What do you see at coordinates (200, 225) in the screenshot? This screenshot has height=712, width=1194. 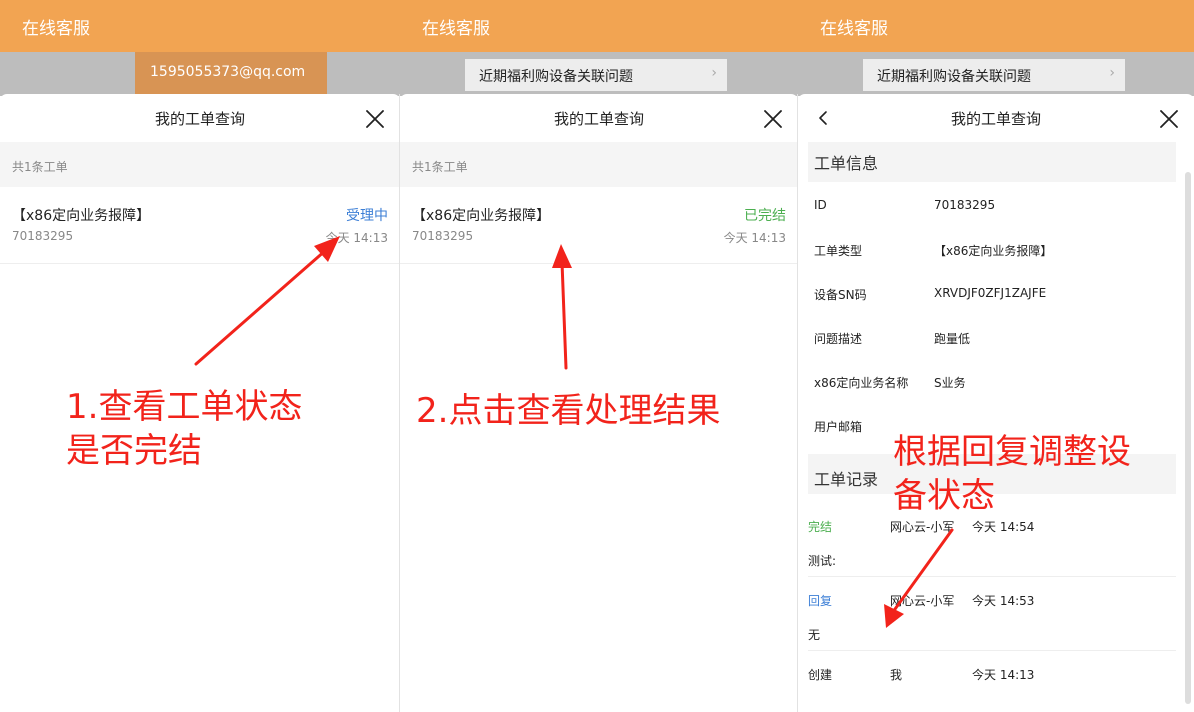 I see `ticket-row: 【x86定向业务报障】 70183295 受理中 今天 14:13` at bounding box center [200, 225].